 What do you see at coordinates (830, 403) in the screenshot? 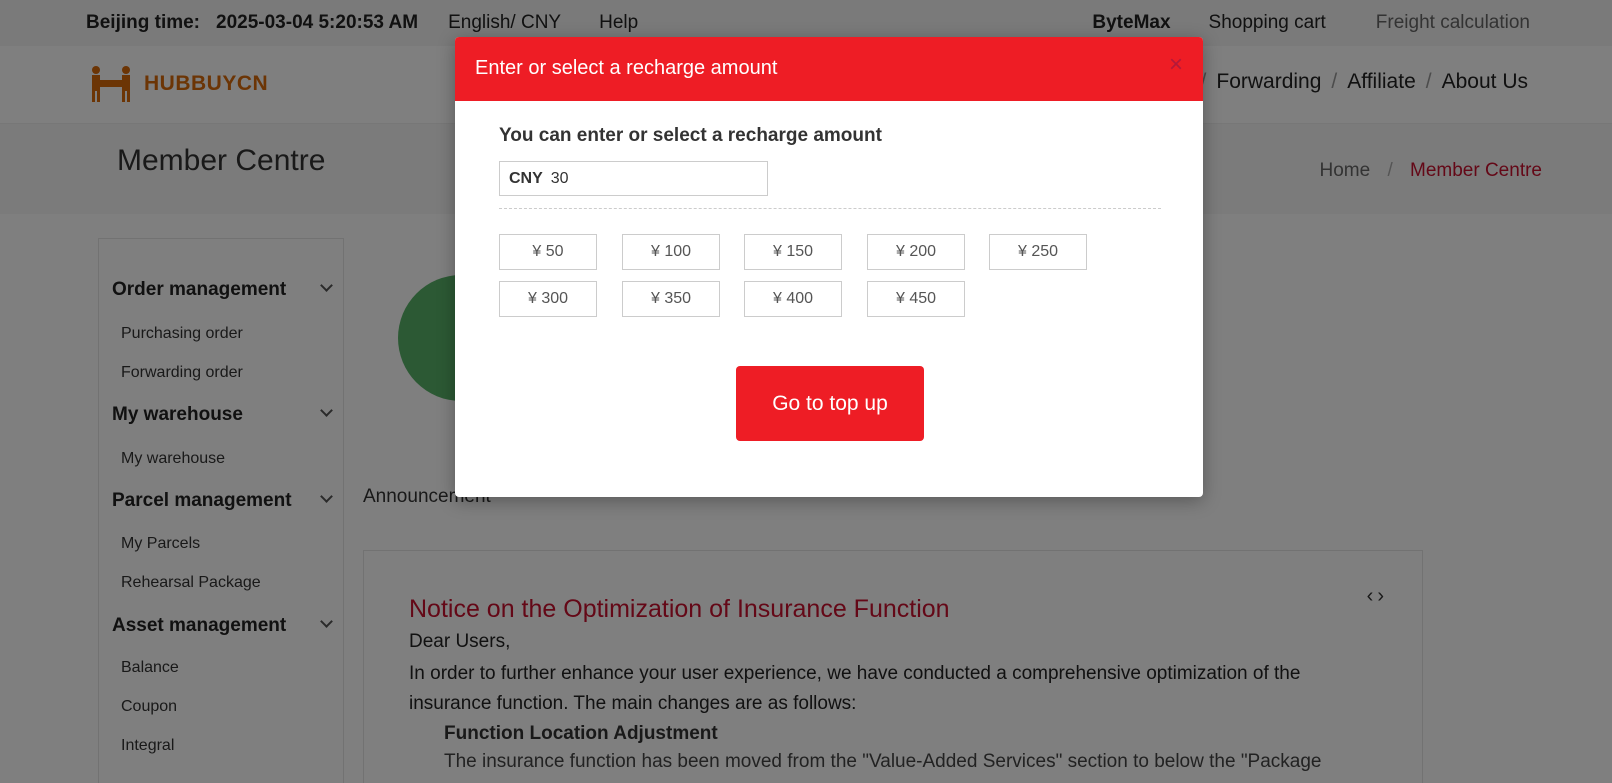
I see `go-to-top-up-button: Go to top up` at bounding box center [830, 403].